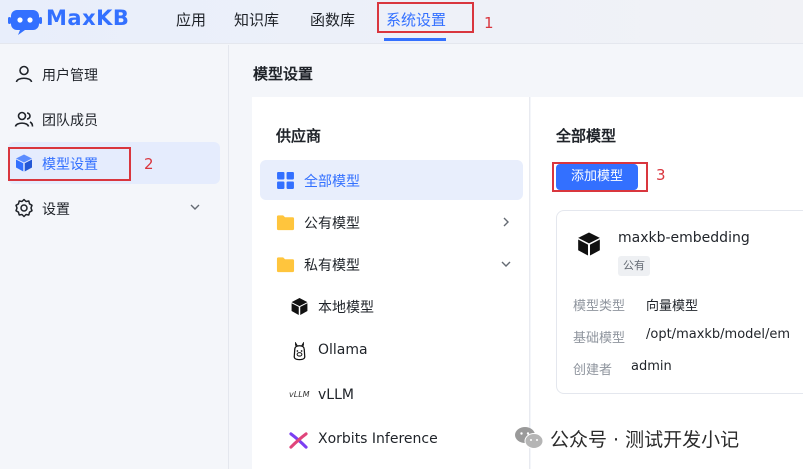 This screenshot has width=803, height=469. What do you see at coordinates (718, 334) in the screenshot?
I see `base-model-value: /opt/maxkb/model/em` at bounding box center [718, 334].